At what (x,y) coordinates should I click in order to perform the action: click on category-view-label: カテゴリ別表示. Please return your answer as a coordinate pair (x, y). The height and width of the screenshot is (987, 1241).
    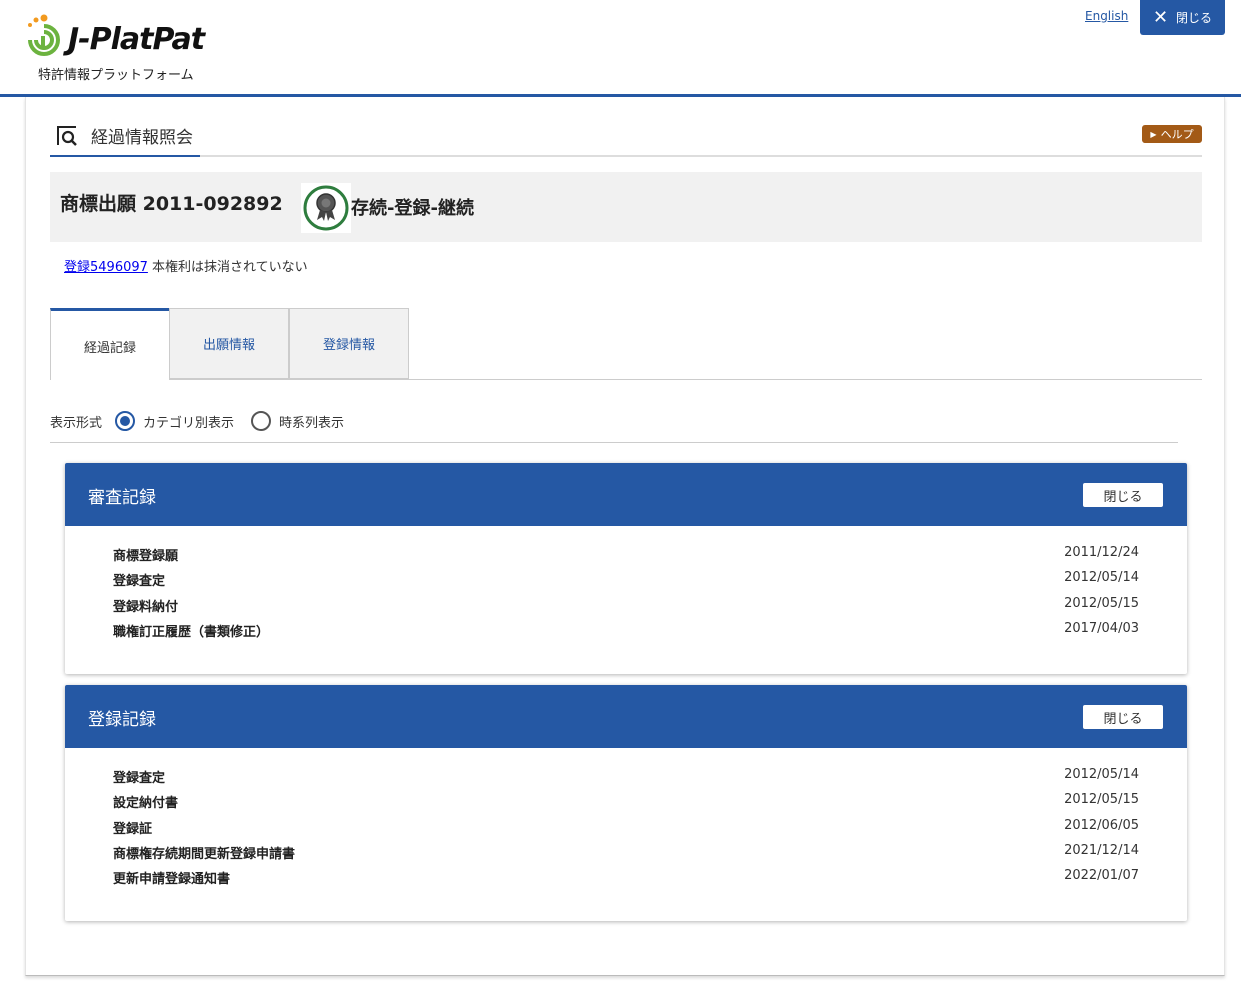
    Looking at the image, I should click on (188, 421).